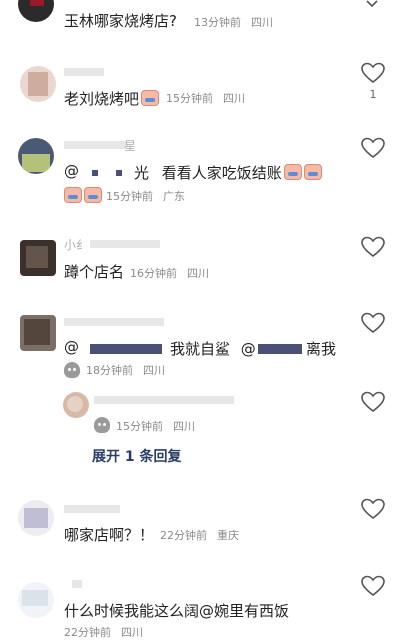  I want to click on comment-meta: 22分钟前 四川, so click(108, 632).